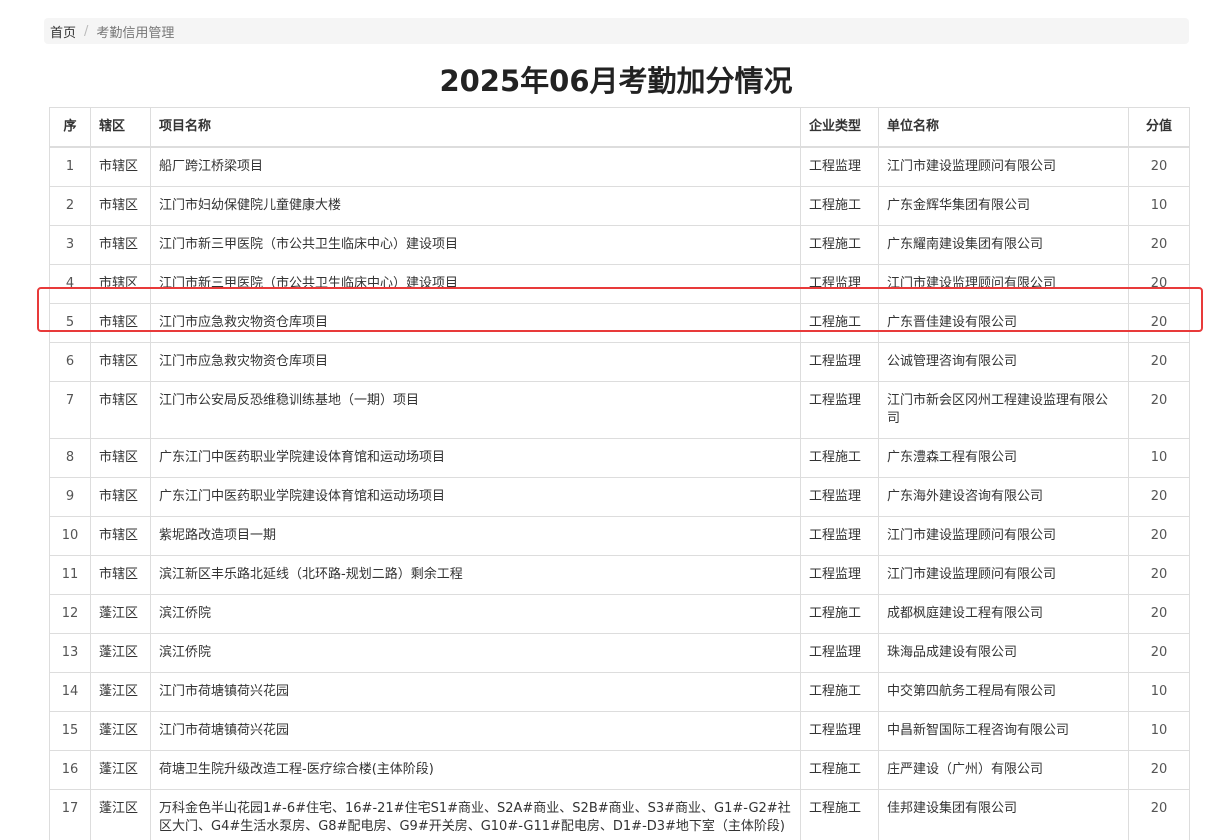  What do you see at coordinates (70, 731) in the screenshot?
I see `cell-index: 15` at bounding box center [70, 731].